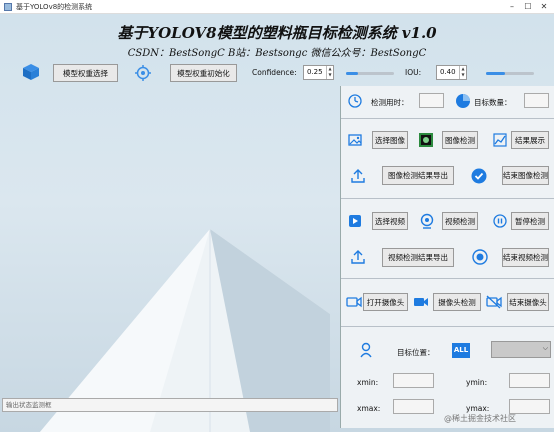 This screenshot has width=554, height=432. I want to click on video-icon, so click(355, 221).